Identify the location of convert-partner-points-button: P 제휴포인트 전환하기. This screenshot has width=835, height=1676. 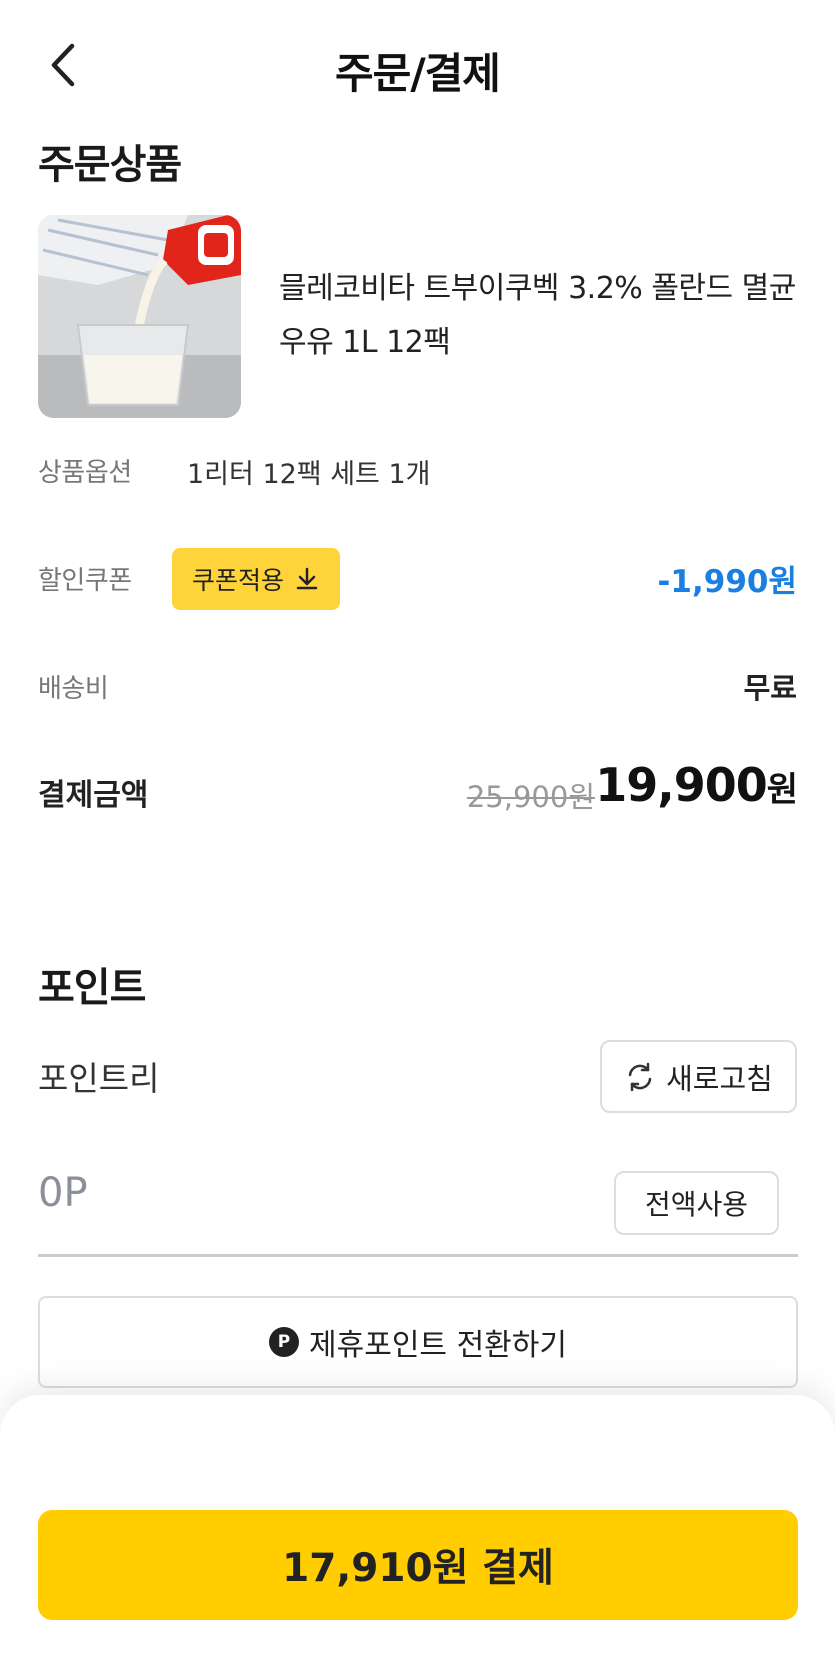
(418, 1342).